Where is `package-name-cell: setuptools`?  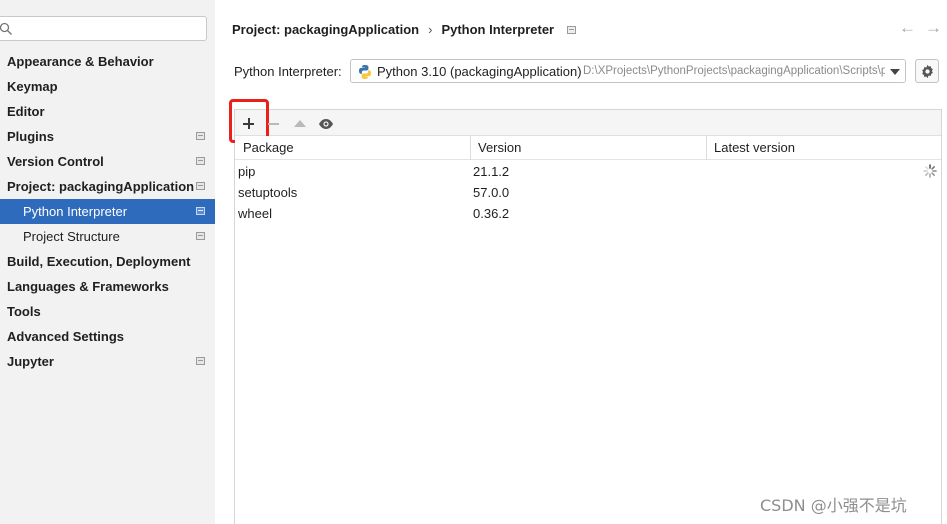 package-name-cell: setuptools is located at coordinates (268, 192).